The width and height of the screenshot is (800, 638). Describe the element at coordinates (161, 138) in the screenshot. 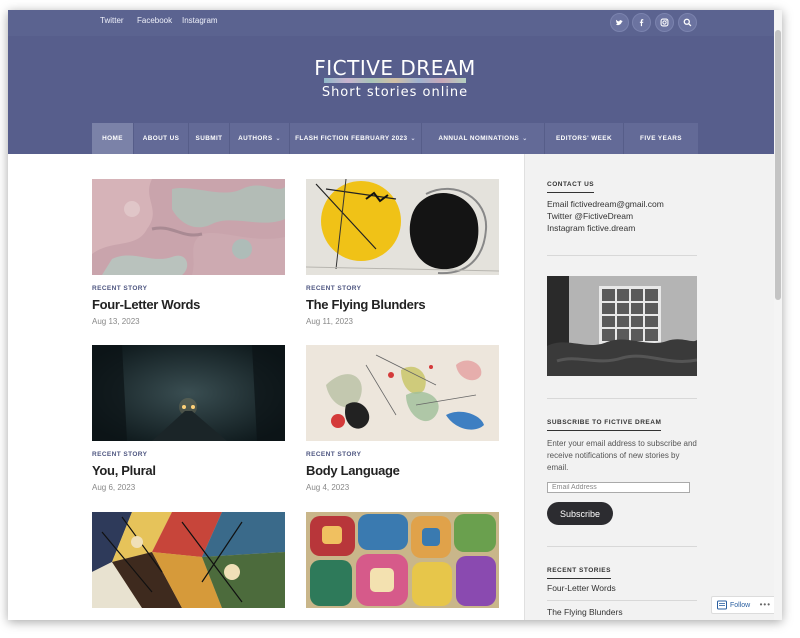

I see `nav-item-about-us: ABOUT US` at that location.